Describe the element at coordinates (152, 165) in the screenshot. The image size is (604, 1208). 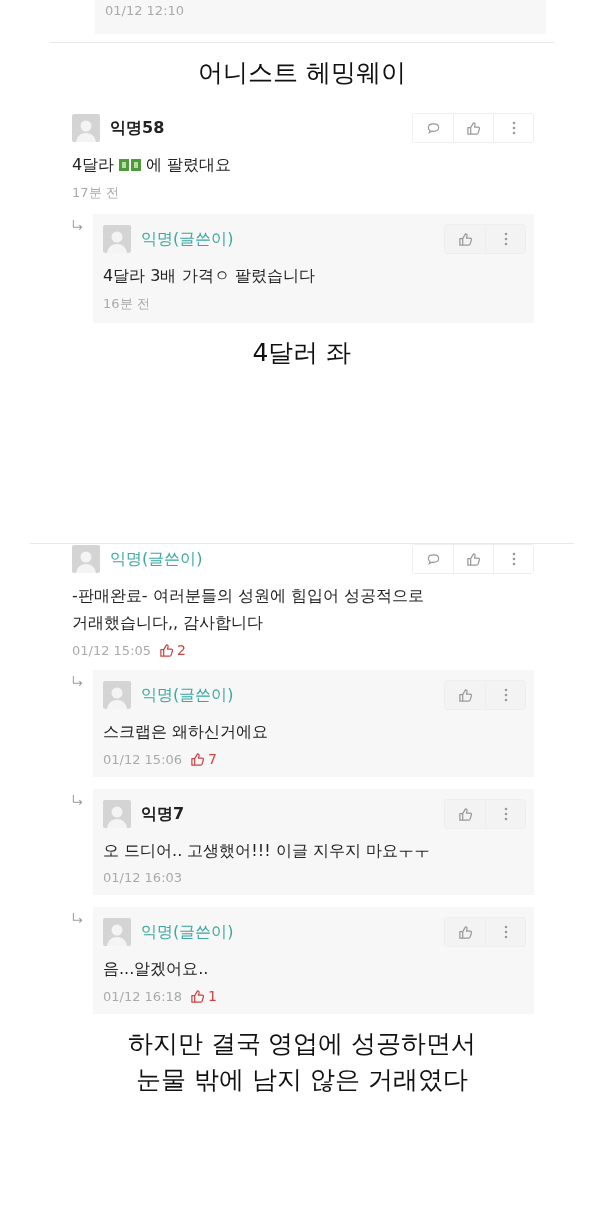
I see `comment-text: 4달라 에 팔렸대요` at that location.